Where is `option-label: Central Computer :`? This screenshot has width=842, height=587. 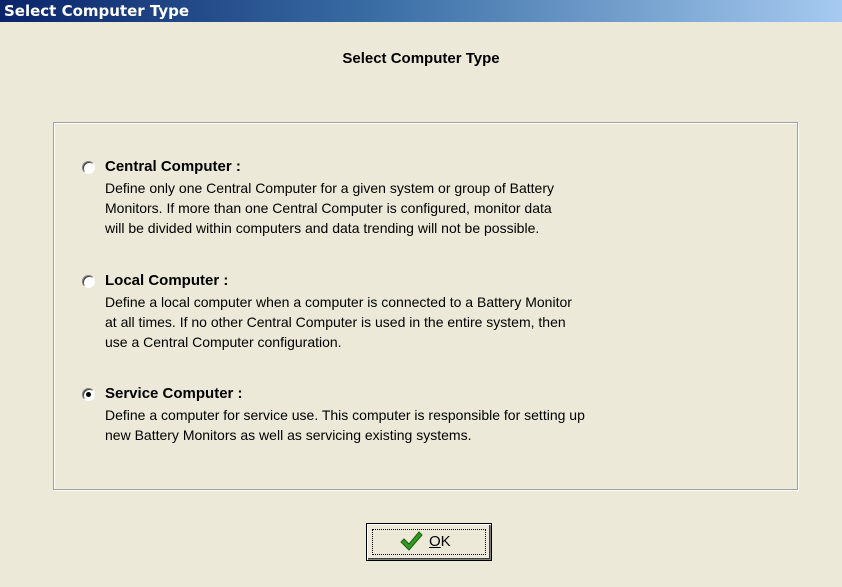 option-label: Central Computer : is located at coordinates (173, 166).